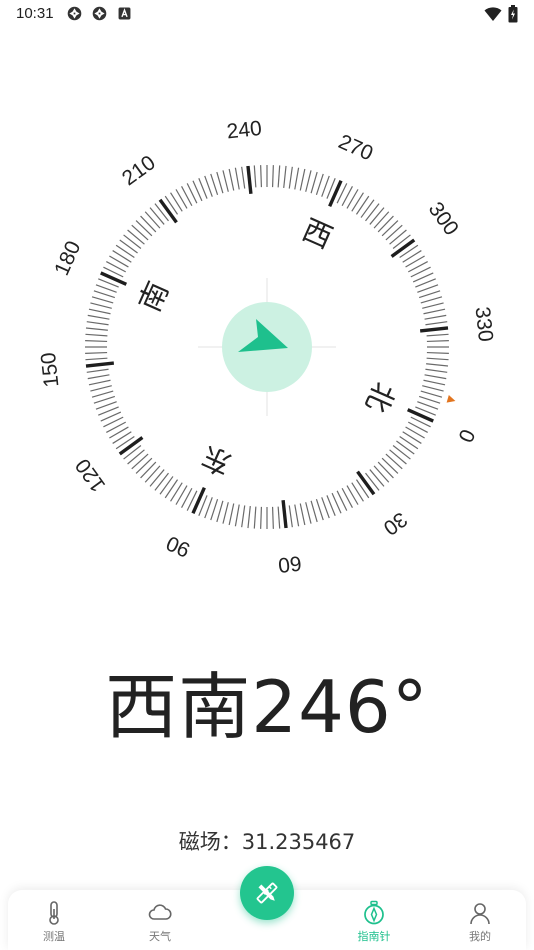 This screenshot has height=950, width=534. Describe the element at coordinates (90, 475) in the screenshot. I see `degree-label: 120` at that location.